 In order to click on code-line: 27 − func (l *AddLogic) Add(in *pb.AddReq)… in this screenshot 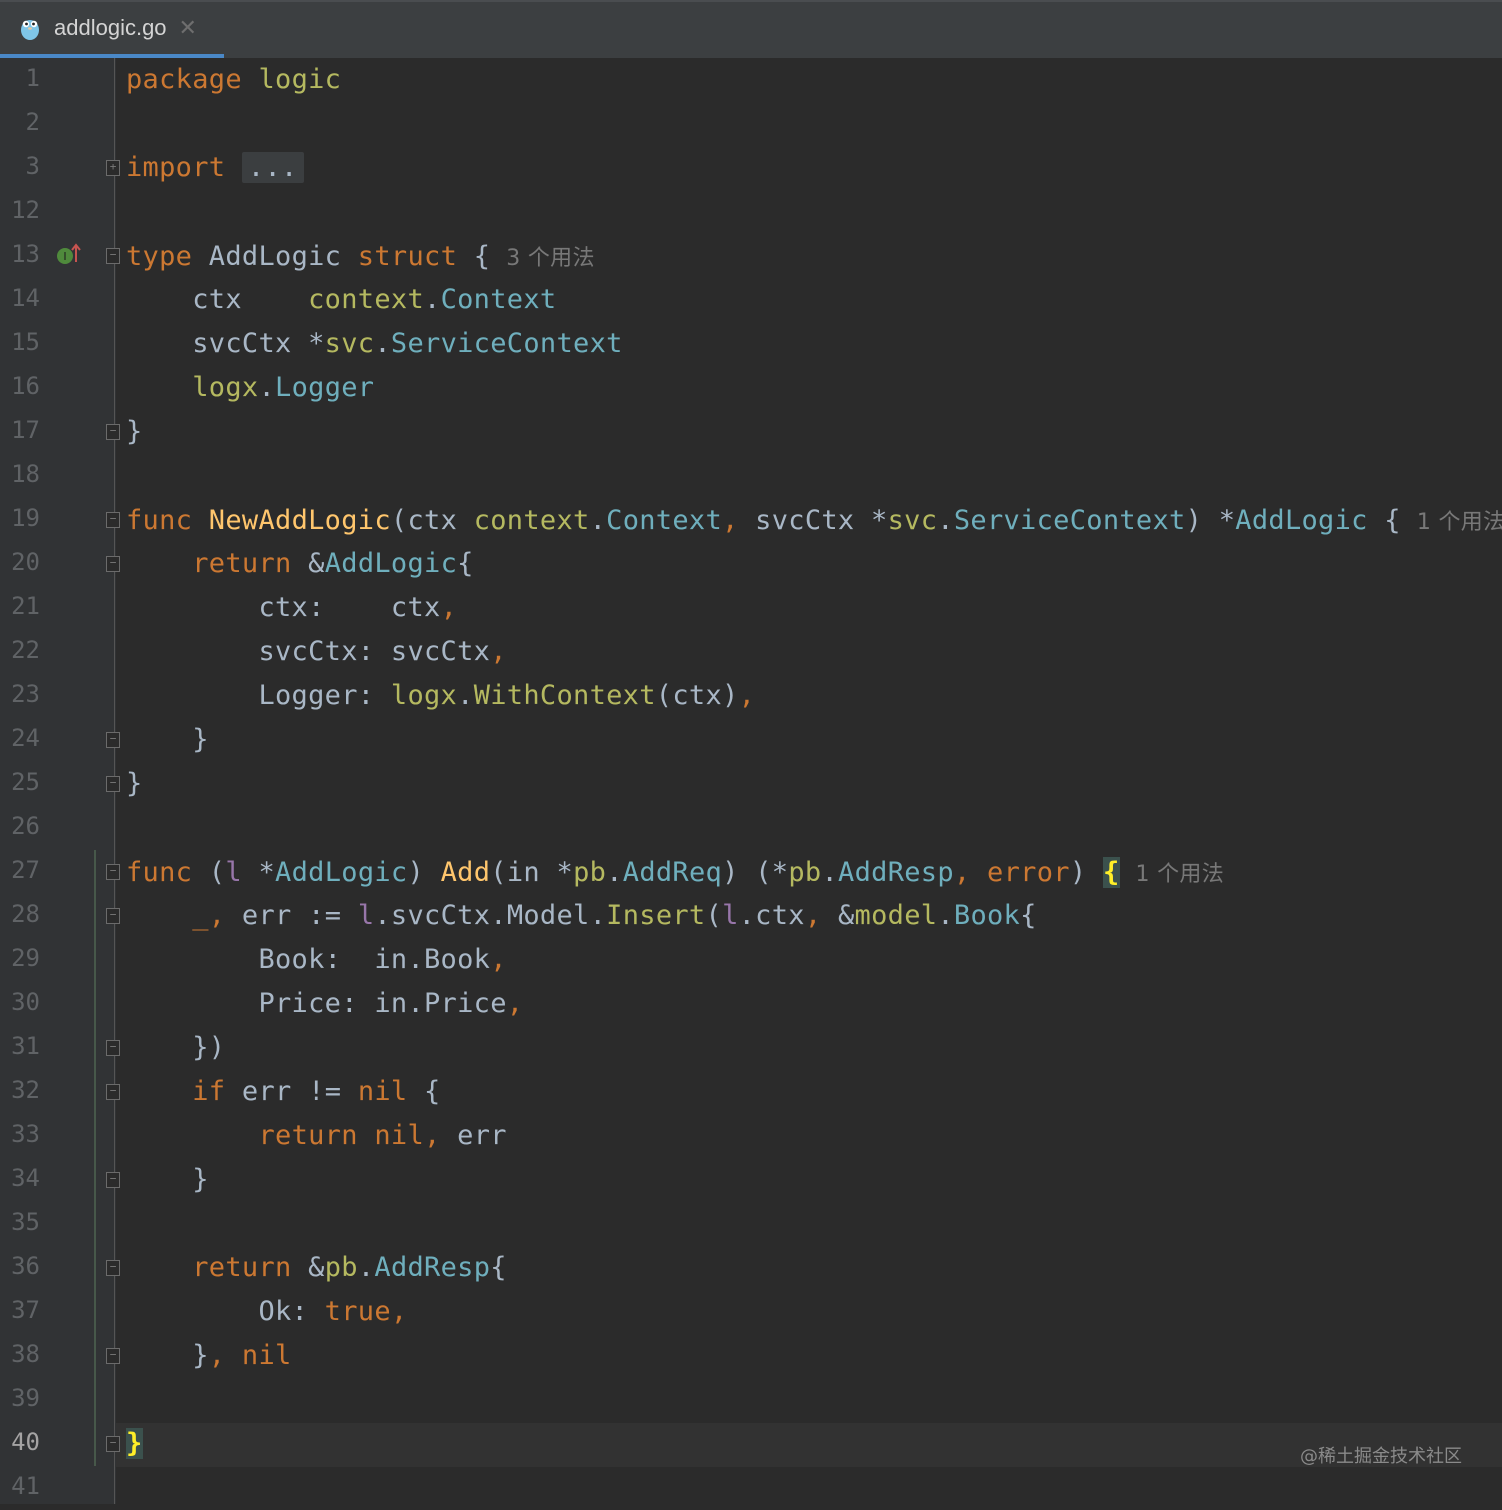, I will do `click(751, 872)`.